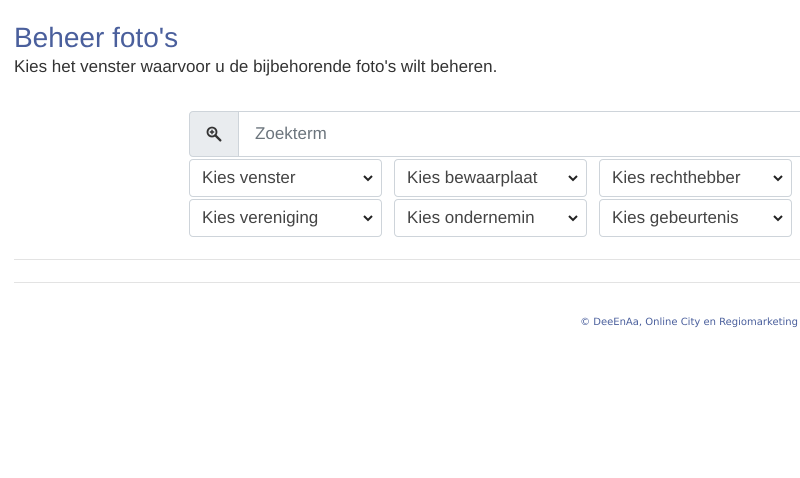 Image resolution: width=800 pixels, height=478 pixels. Describe the element at coordinates (285, 178) in the screenshot. I see `filter-dropdown: Kies venster` at that location.